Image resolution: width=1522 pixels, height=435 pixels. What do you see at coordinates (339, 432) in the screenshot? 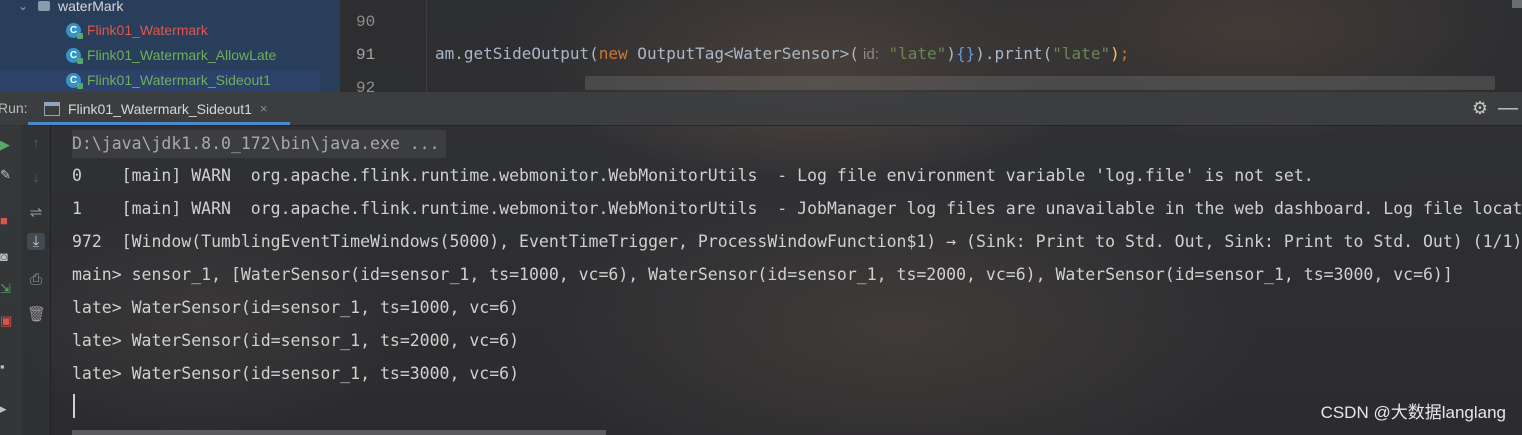
I see `console-horizontal-scrollbar` at bounding box center [339, 432].